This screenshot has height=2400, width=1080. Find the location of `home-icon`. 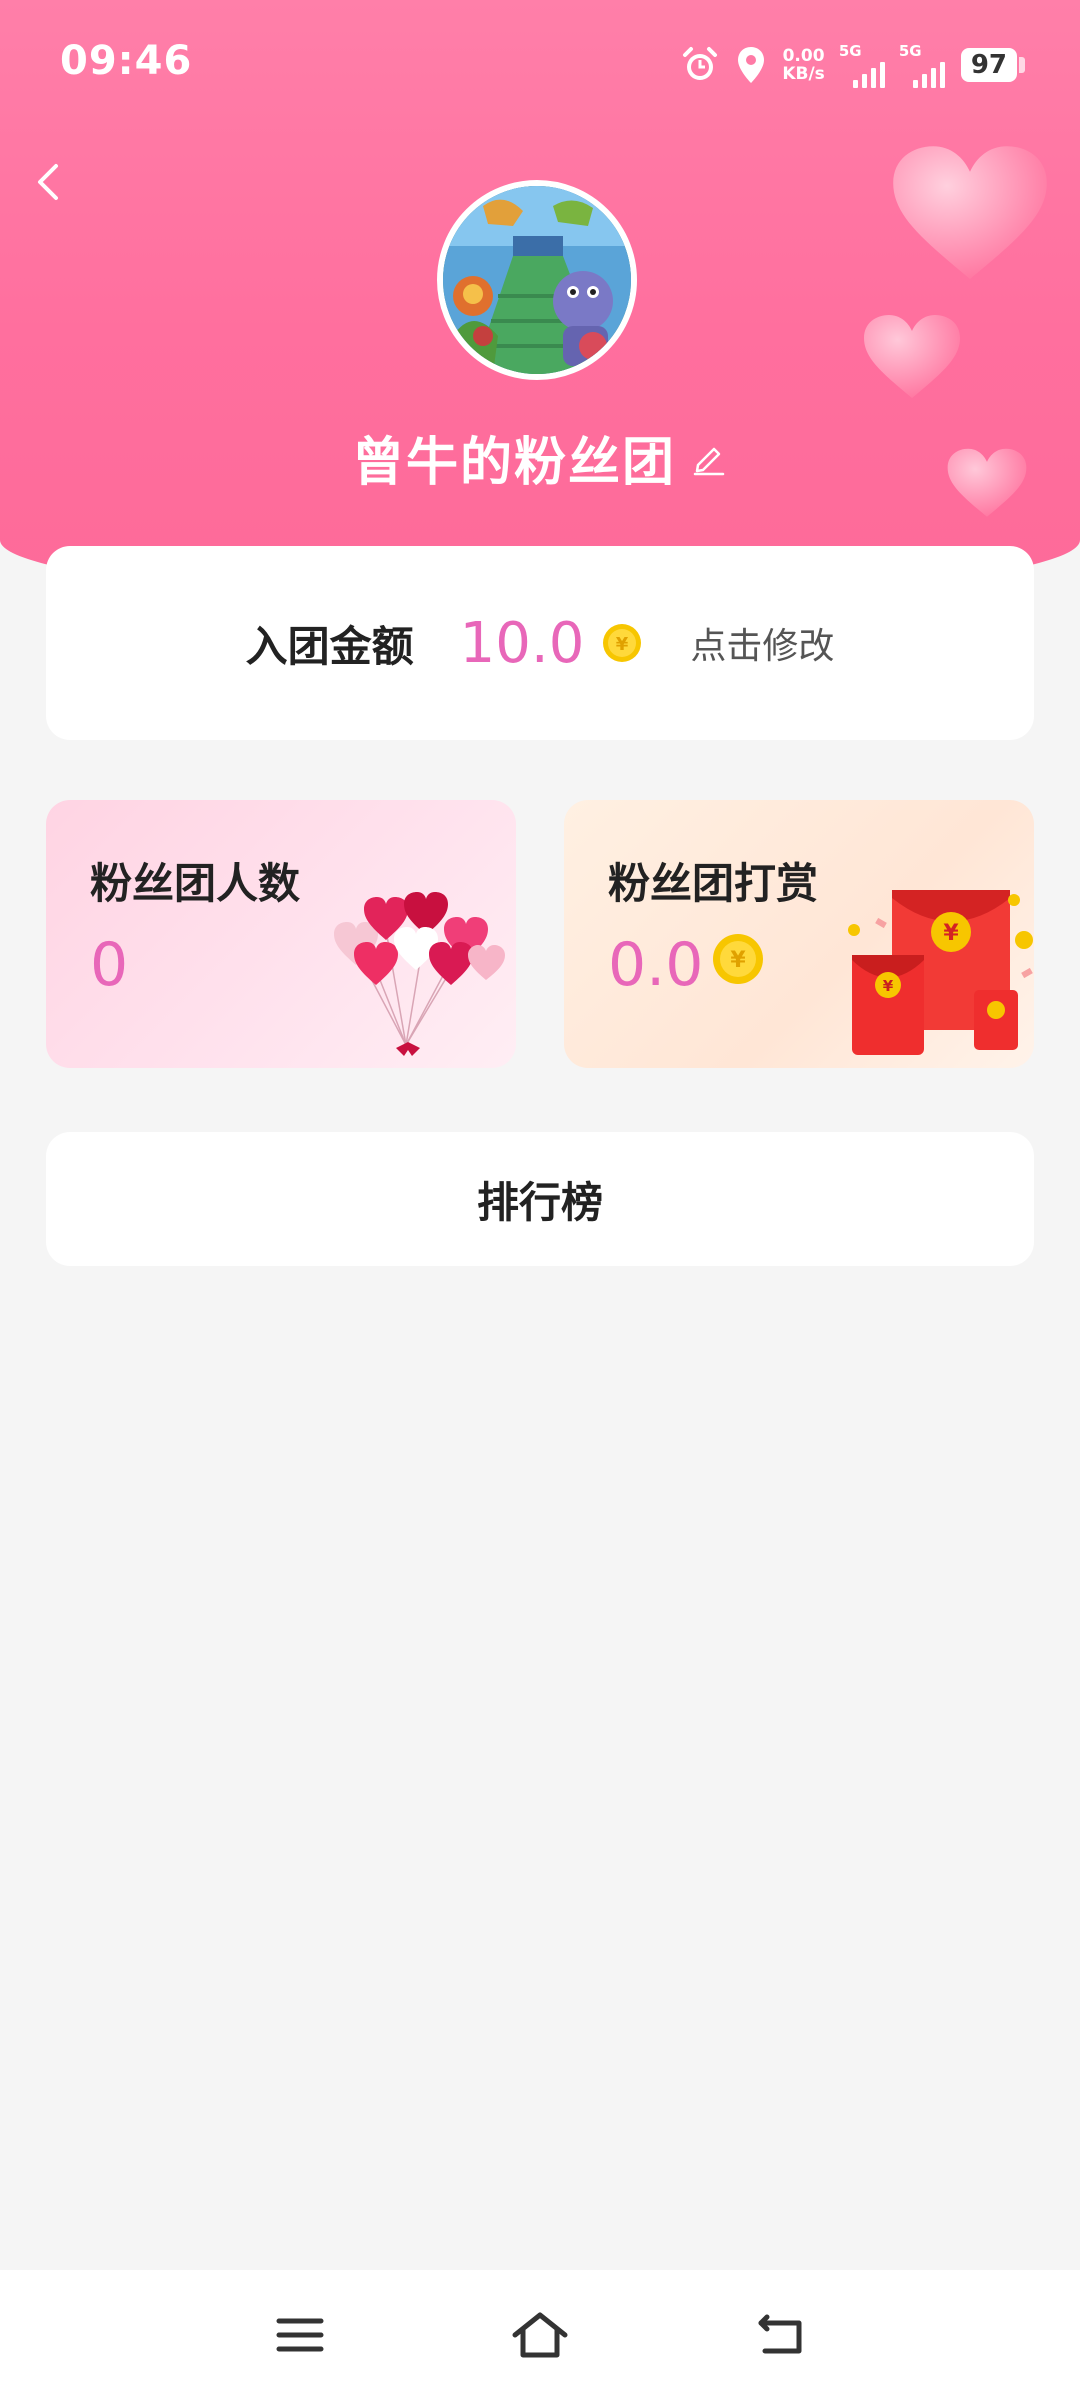

home-icon is located at coordinates (540, 2335).